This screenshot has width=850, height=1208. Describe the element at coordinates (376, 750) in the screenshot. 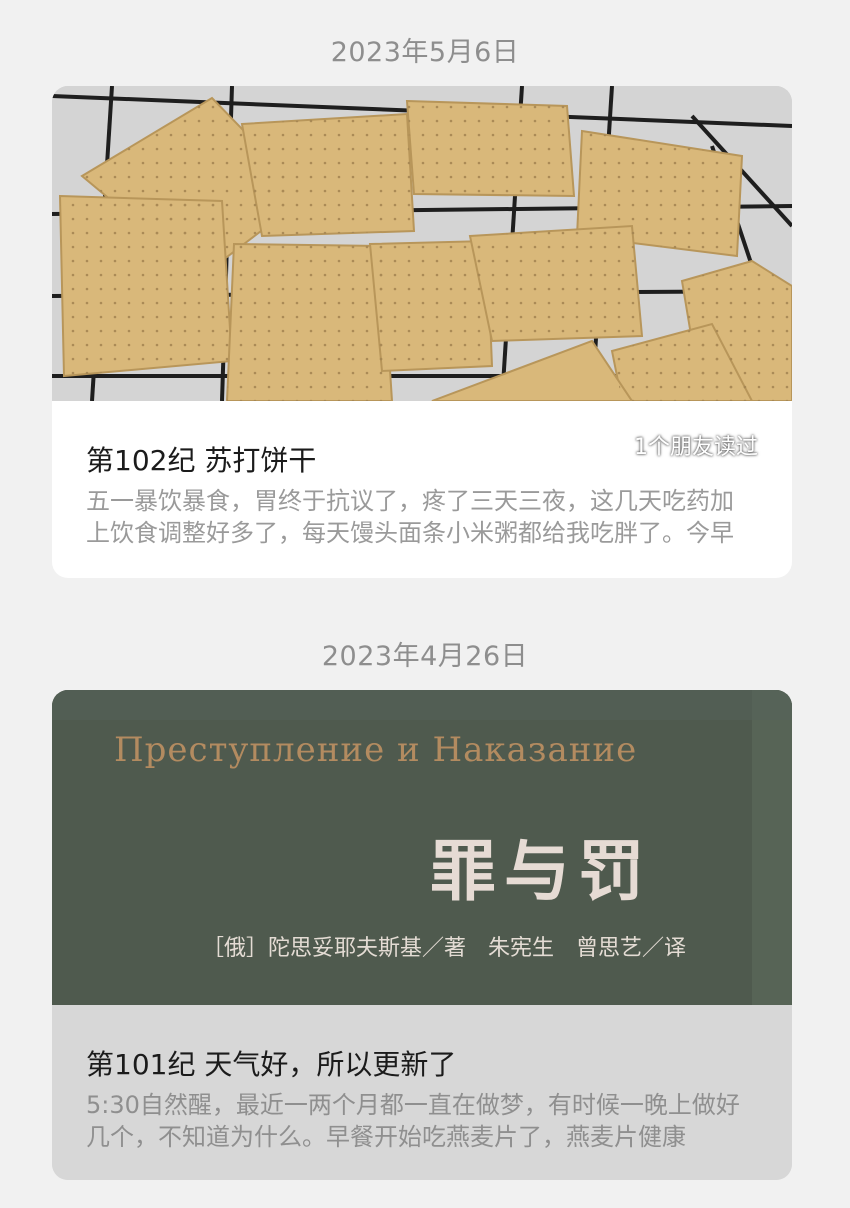

I see `book-title-russian: Преступление и Наказание` at that location.